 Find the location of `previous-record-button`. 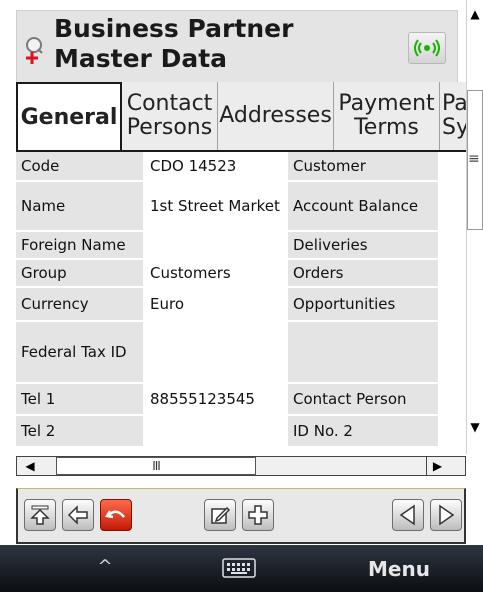

previous-record-button is located at coordinates (408, 515).